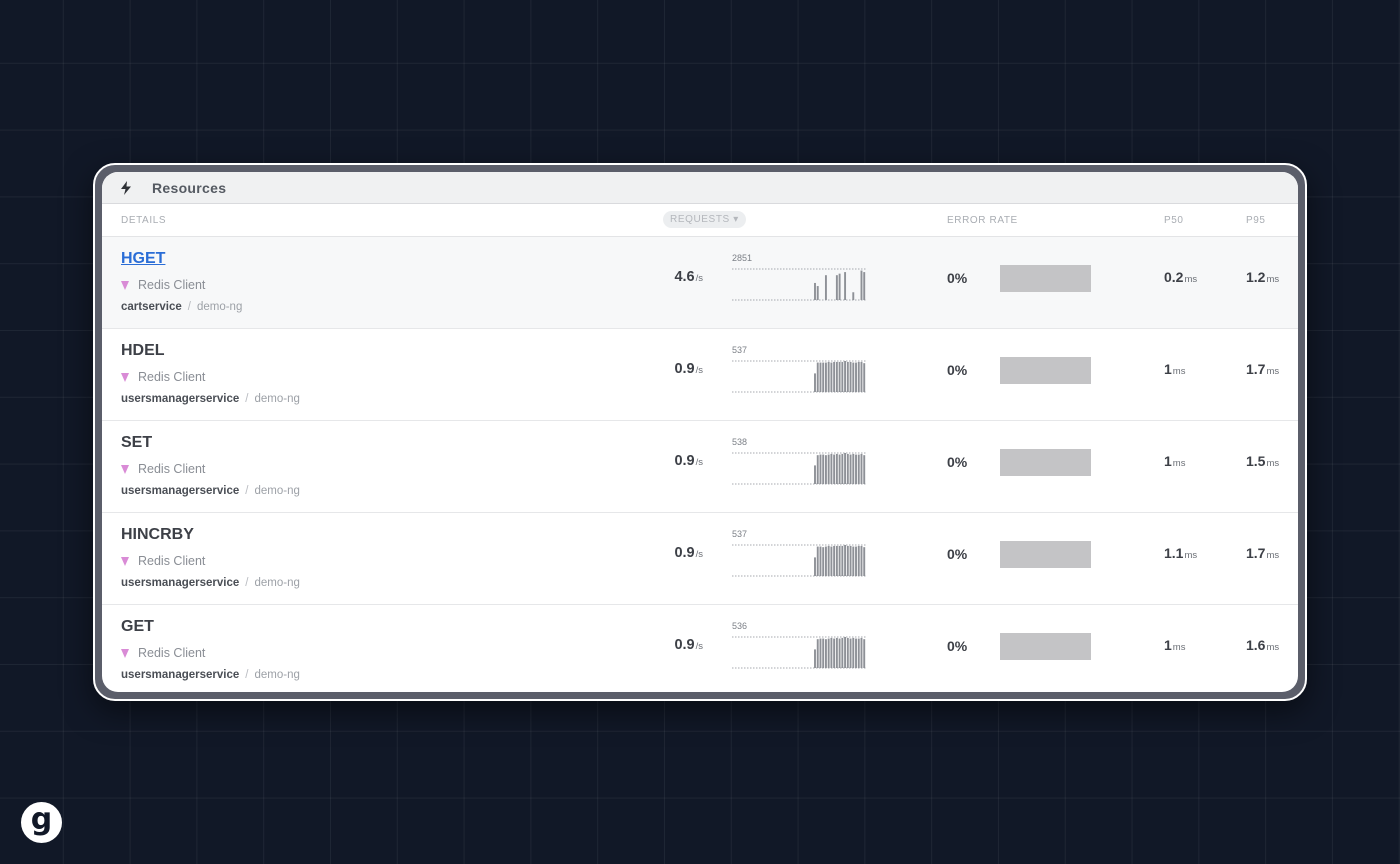  Describe the element at coordinates (137, 627) in the screenshot. I see `resource-name: GET` at that location.